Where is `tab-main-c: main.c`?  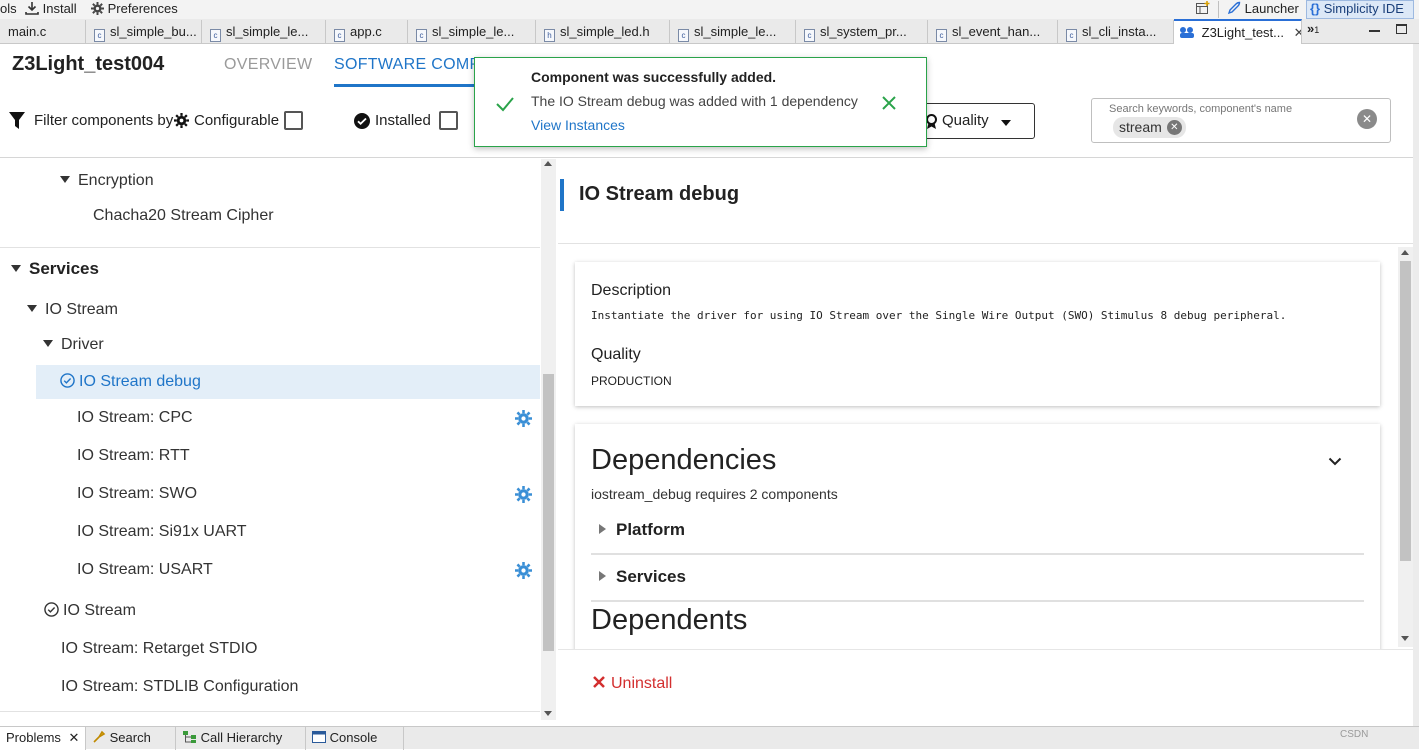
tab-main-c: main.c is located at coordinates (43, 32).